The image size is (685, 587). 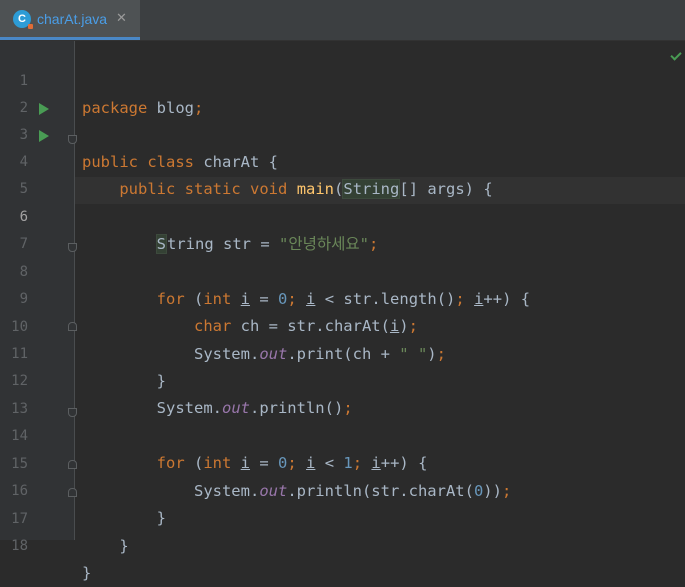 I want to click on code-line: 17 }, so click(x=342, y=517).